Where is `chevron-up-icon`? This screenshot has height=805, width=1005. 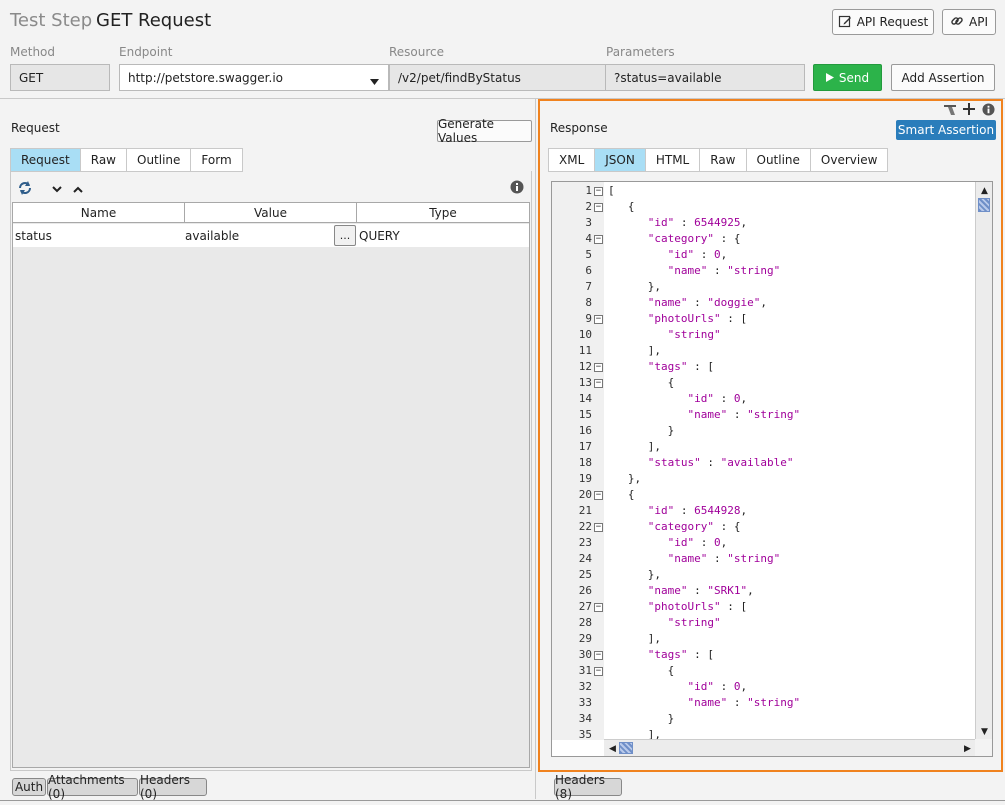 chevron-up-icon is located at coordinates (78, 190).